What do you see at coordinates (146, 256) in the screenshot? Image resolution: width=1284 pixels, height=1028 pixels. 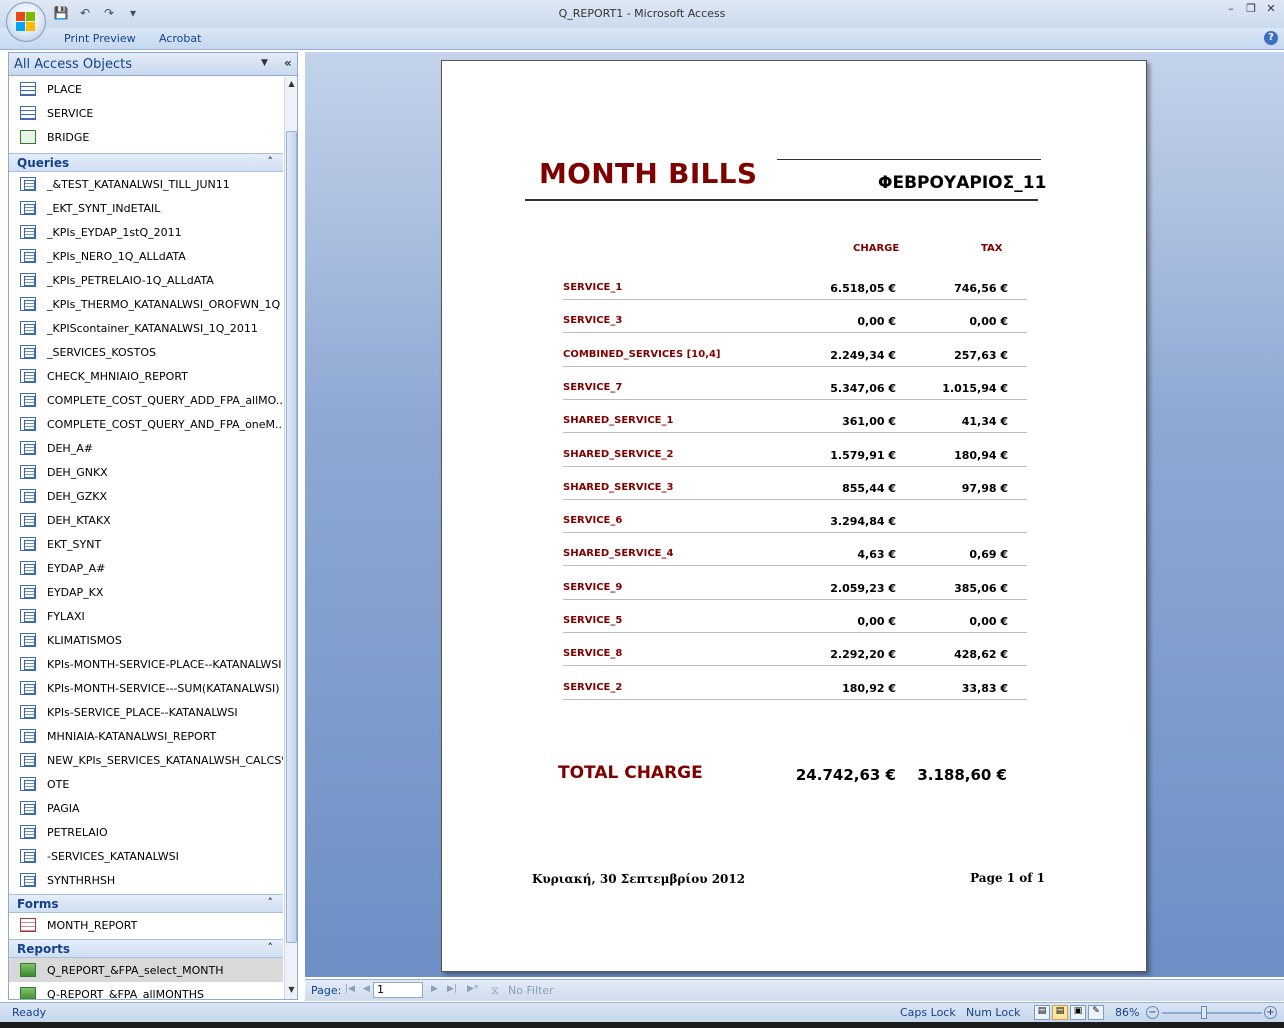 I see `nav-query-item: _KPIs_NERO_1Q_ALLdATA` at bounding box center [146, 256].